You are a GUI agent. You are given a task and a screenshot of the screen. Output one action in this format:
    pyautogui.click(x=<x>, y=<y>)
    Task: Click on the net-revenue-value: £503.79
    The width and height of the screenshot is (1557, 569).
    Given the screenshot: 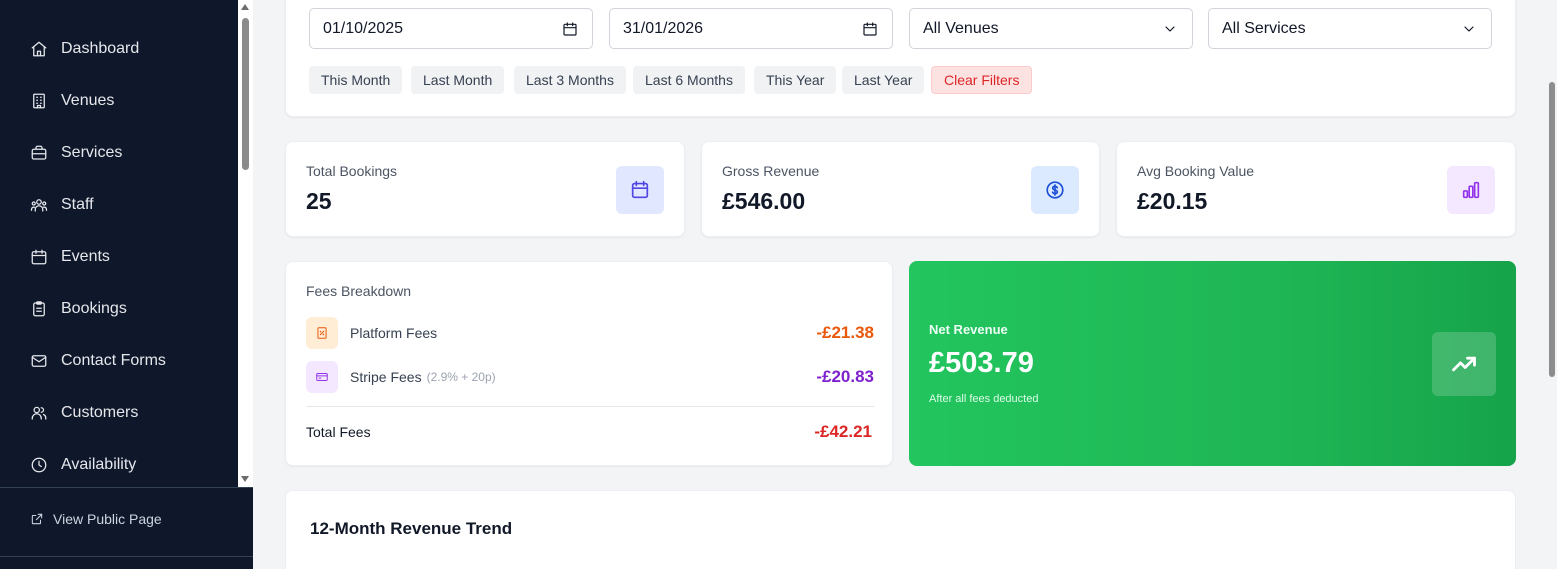 What is the action you would take?
    pyautogui.click(x=981, y=363)
    